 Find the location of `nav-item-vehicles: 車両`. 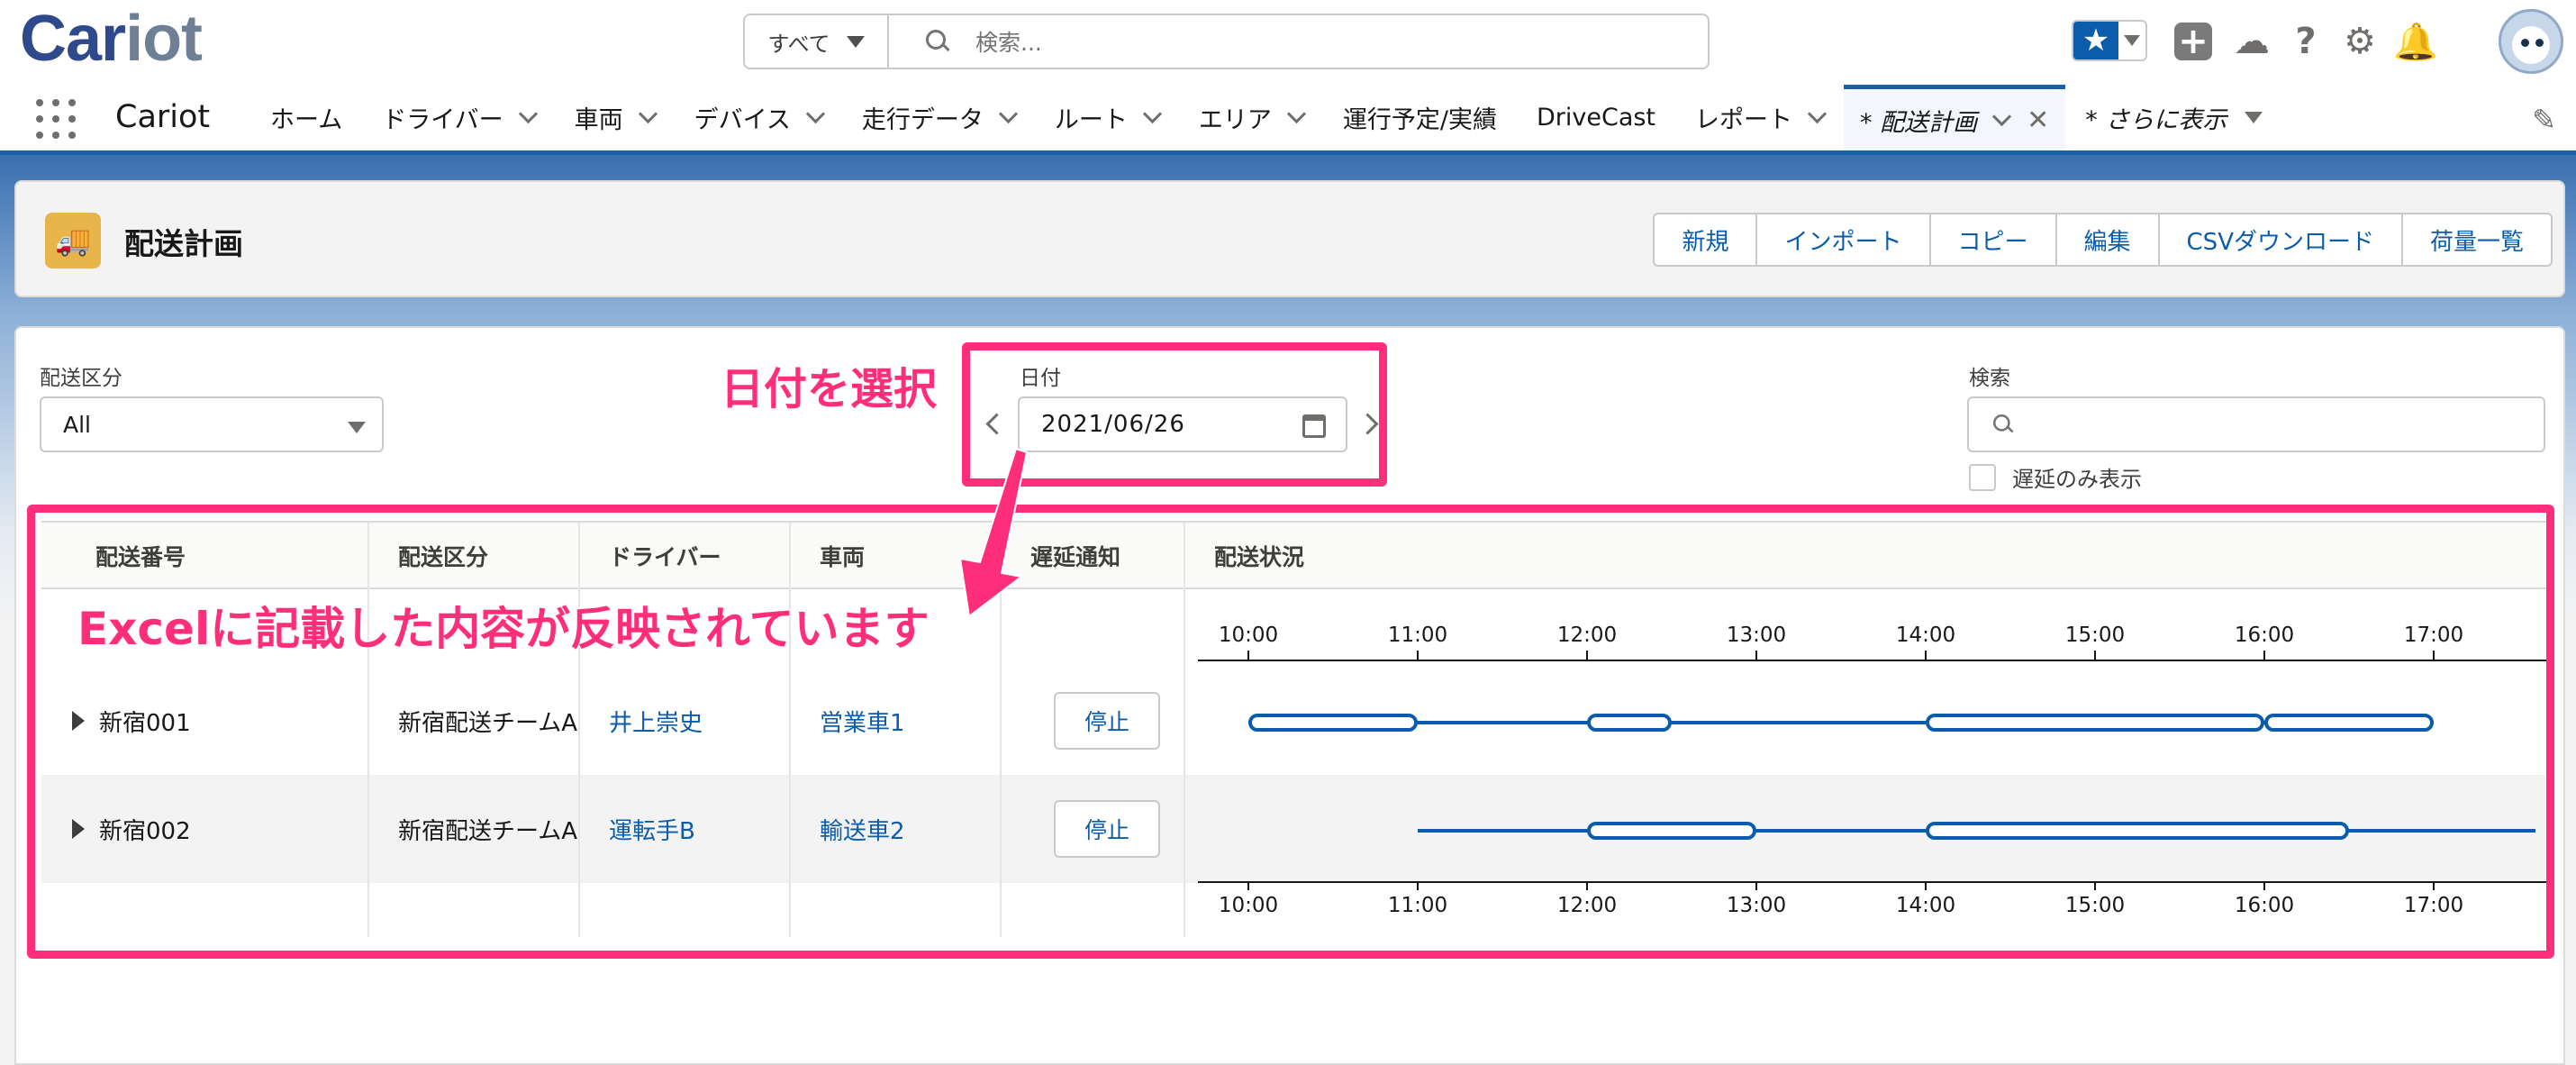

nav-item-vehicles: 車両 is located at coordinates (615, 118).